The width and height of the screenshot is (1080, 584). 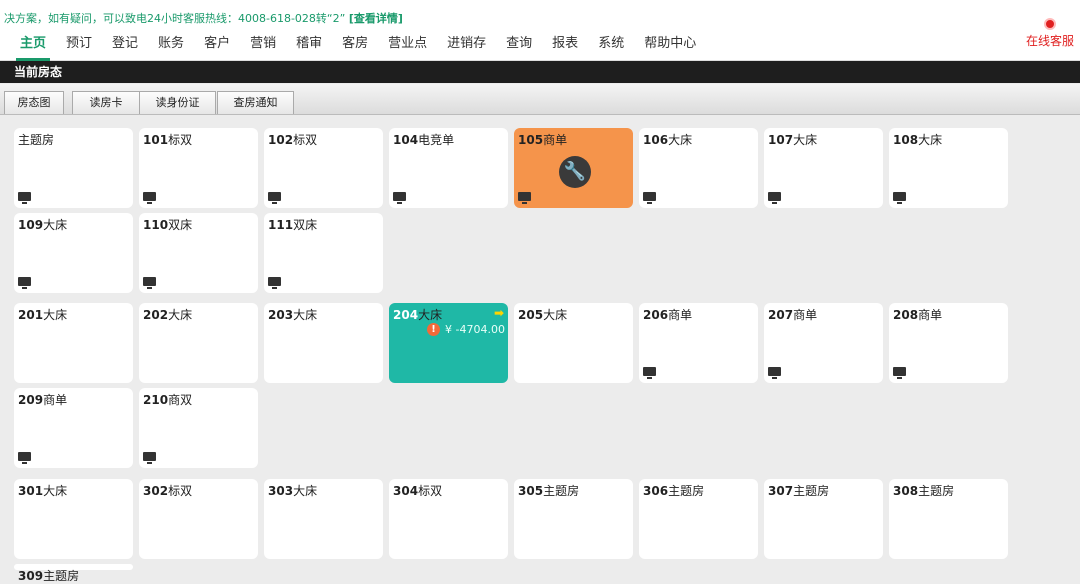 I want to click on room-number: 209, so click(x=31, y=400).